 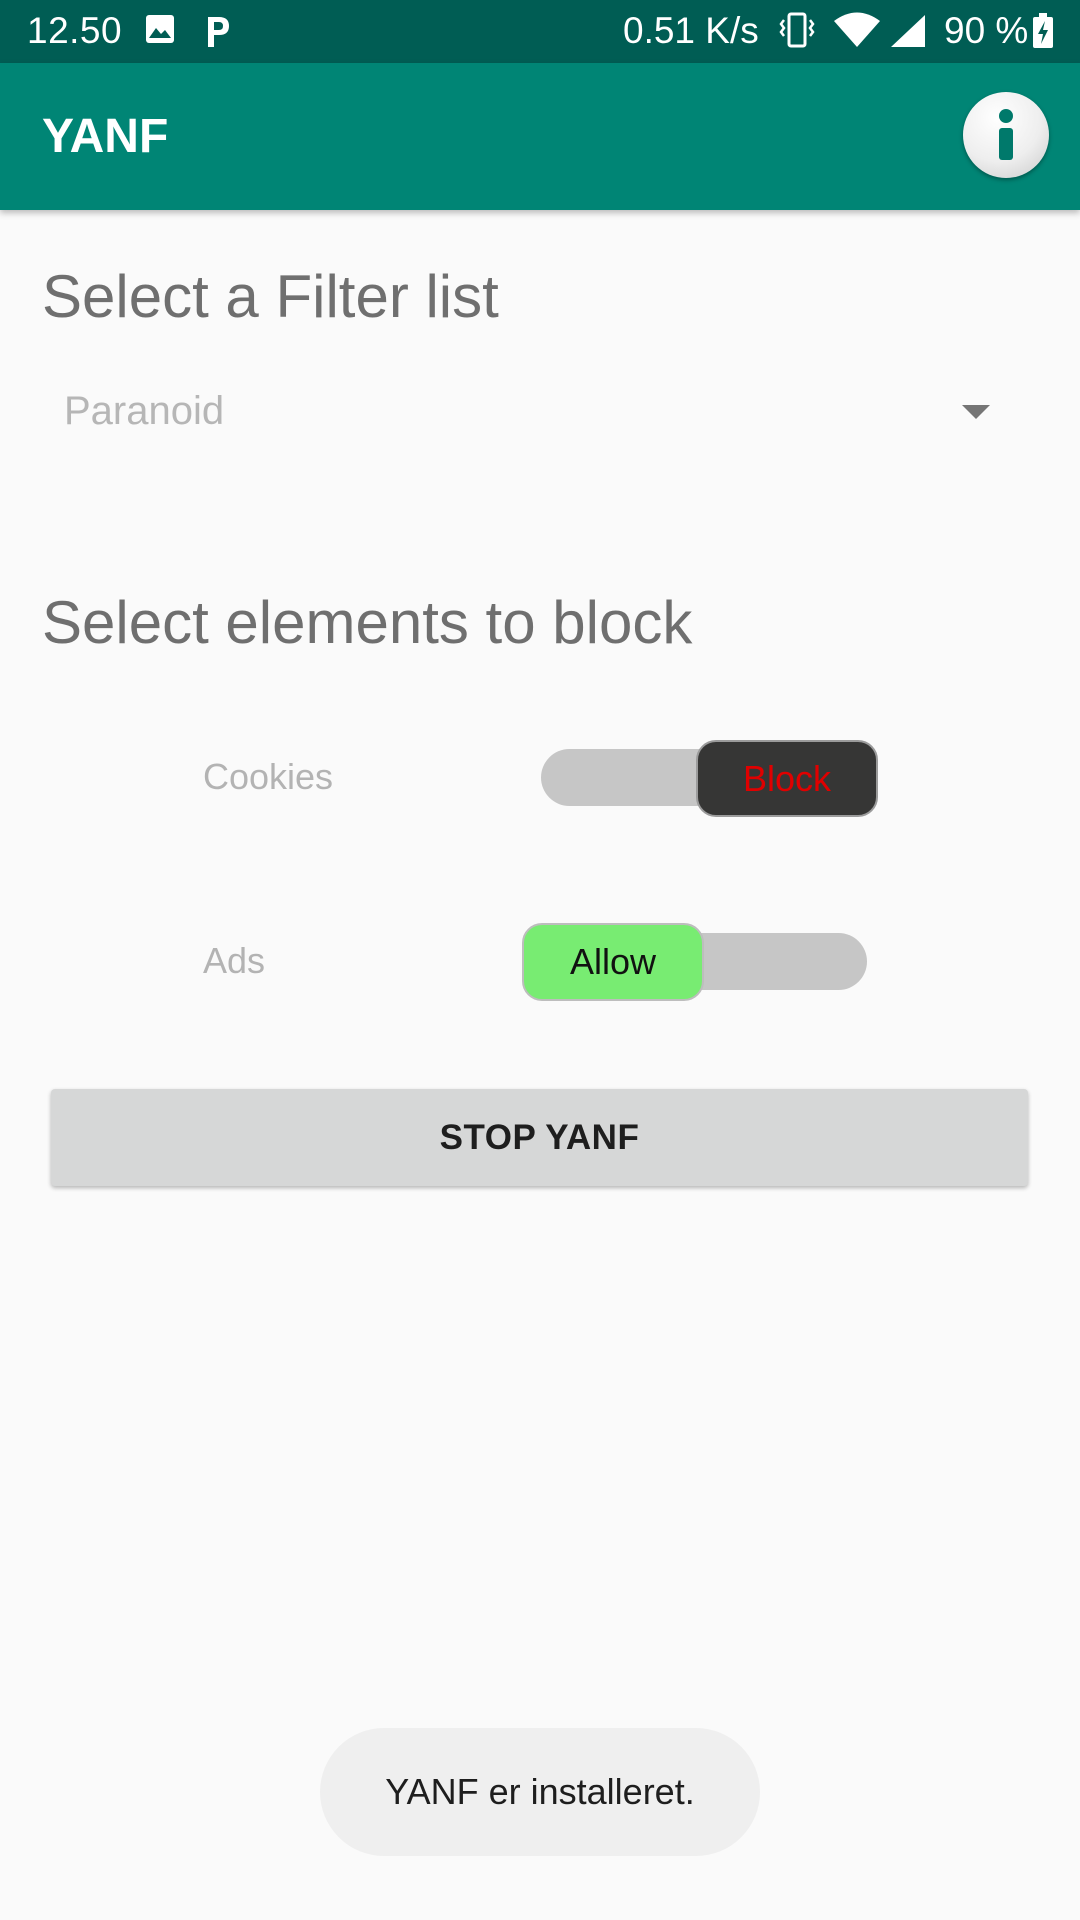 I want to click on app-title: YANF, so click(x=105, y=136).